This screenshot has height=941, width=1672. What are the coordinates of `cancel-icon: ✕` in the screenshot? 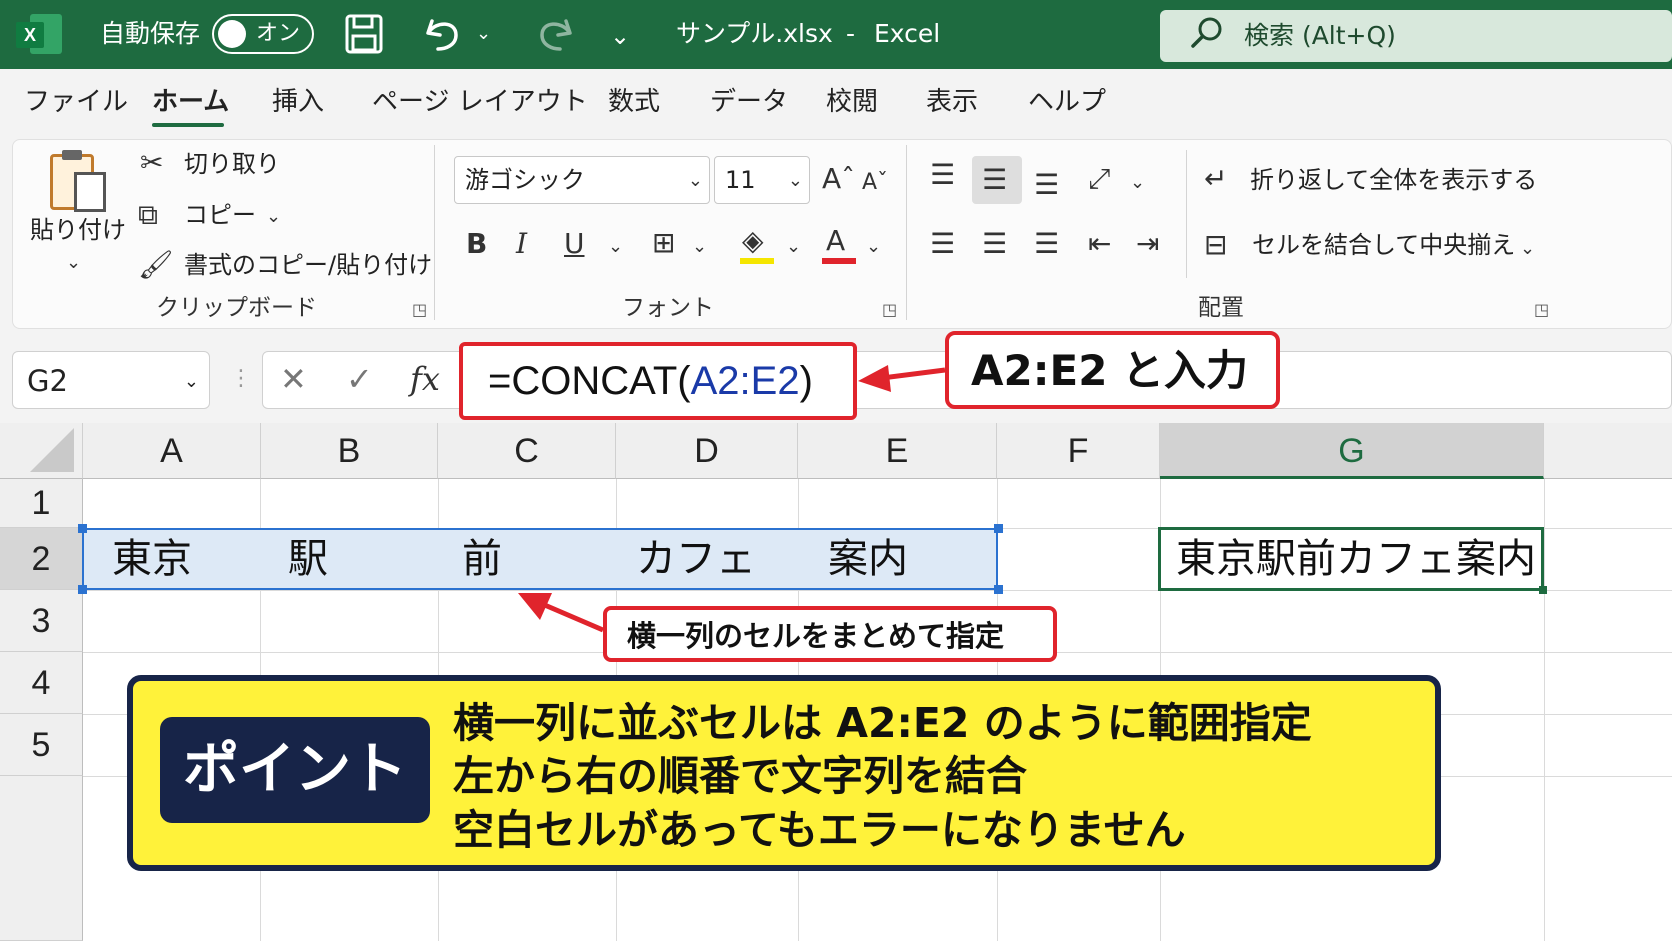 It's located at (293, 379).